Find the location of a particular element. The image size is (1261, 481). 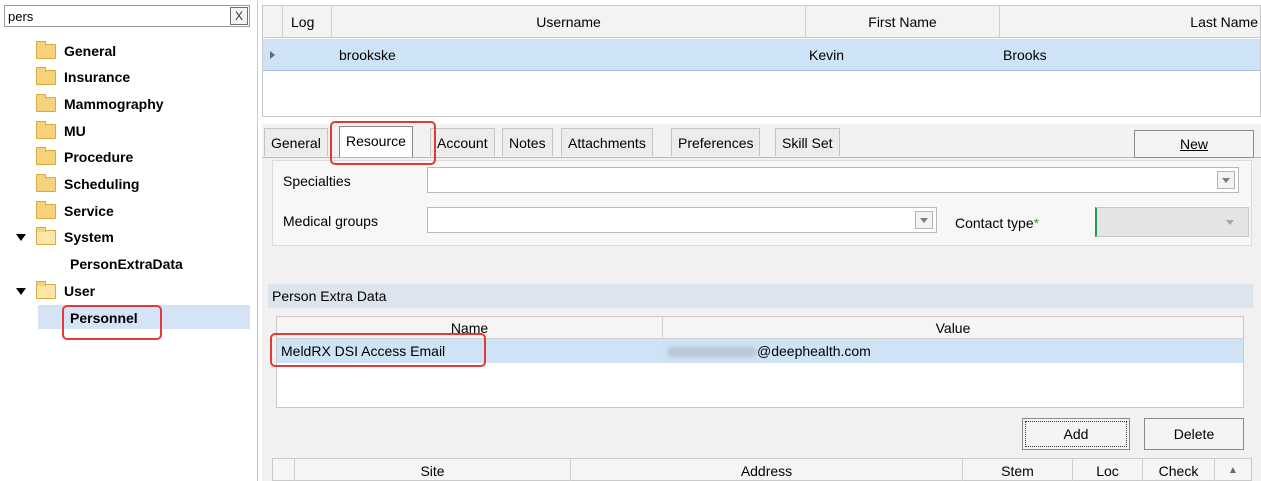

tab-notes: Notes is located at coordinates (527, 142).